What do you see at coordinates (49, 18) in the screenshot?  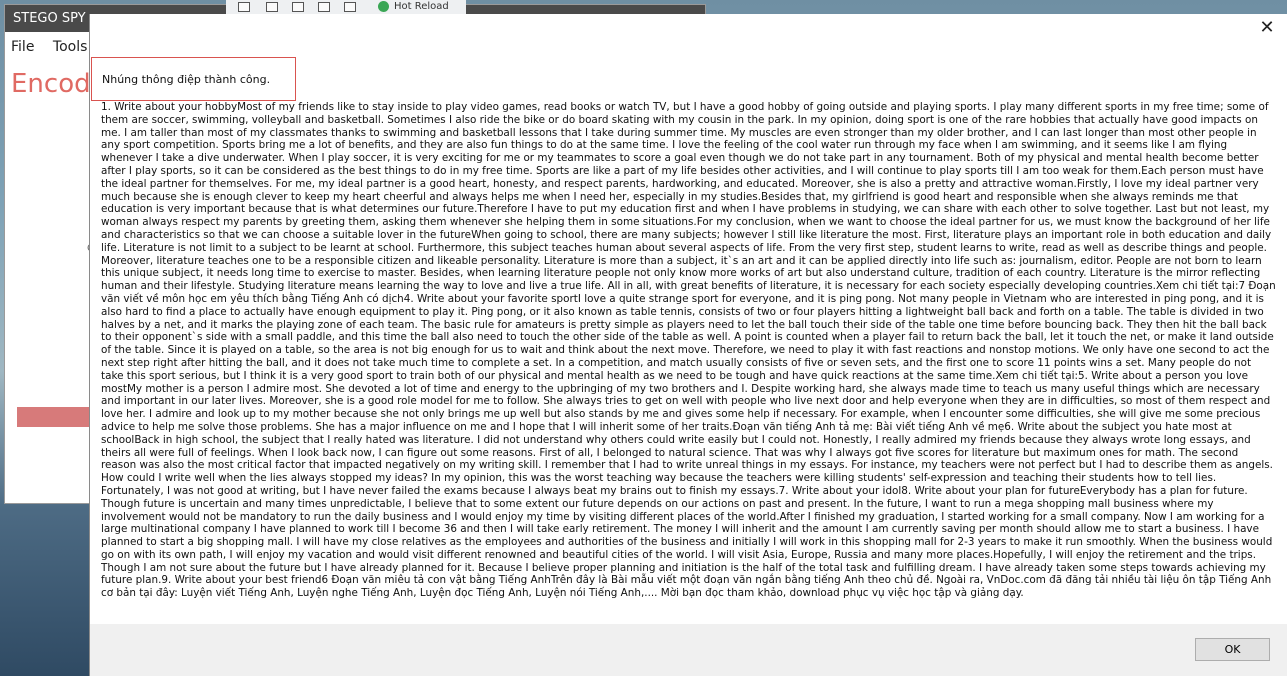 I see `background-app-title: STEGO SPY` at bounding box center [49, 18].